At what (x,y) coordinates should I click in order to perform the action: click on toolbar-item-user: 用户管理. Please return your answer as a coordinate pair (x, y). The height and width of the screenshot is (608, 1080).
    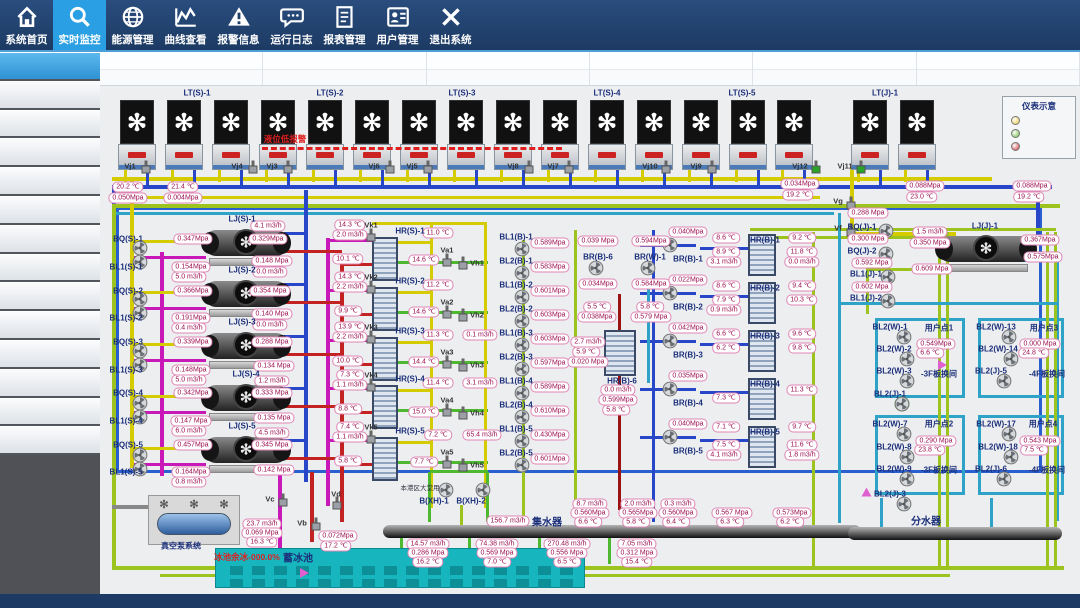
    Looking at the image, I should click on (397, 25).